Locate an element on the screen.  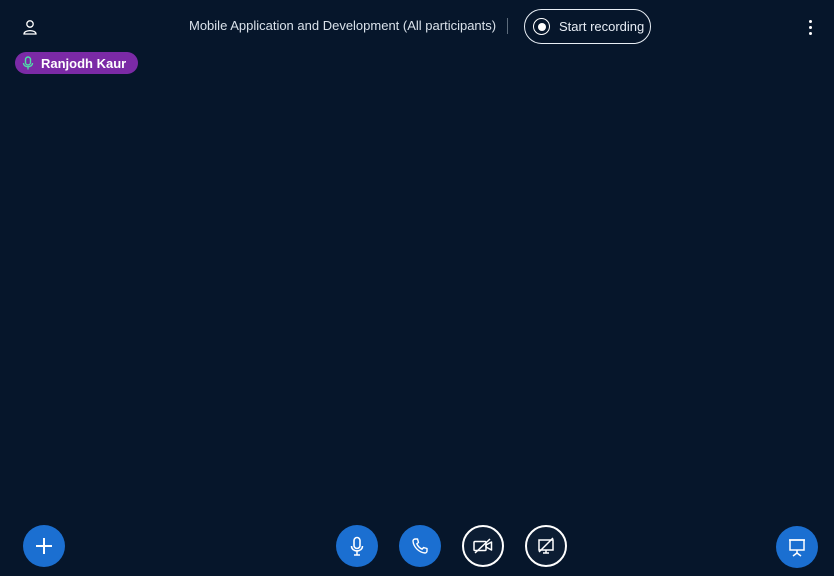
video-off-icon is located at coordinates (483, 546).